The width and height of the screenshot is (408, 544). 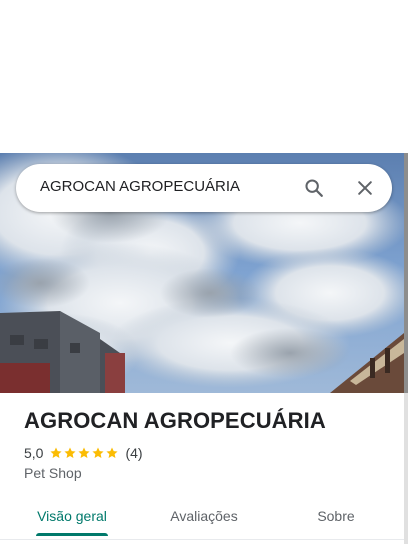 What do you see at coordinates (133, 453) in the screenshot?
I see `review-count-link: (4)` at bounding box center [133, 453].